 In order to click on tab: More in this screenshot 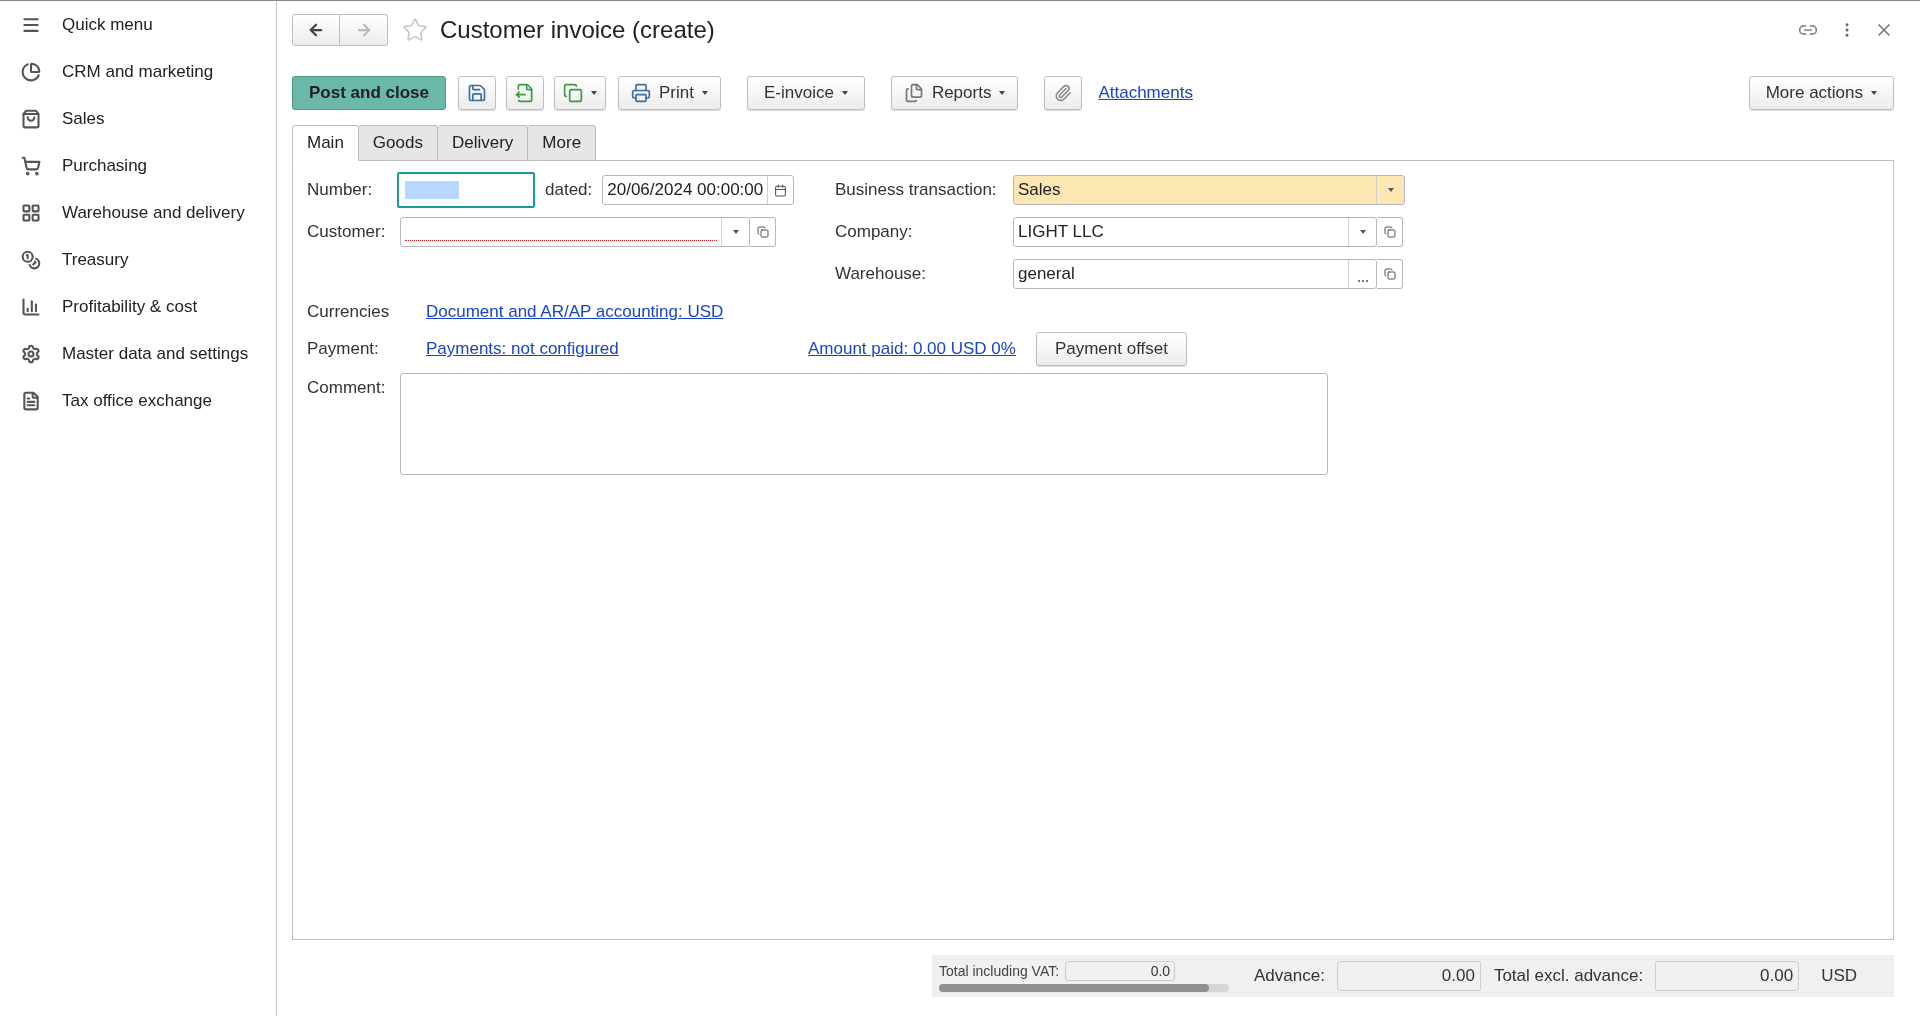, I will do `click(562, 143)`.